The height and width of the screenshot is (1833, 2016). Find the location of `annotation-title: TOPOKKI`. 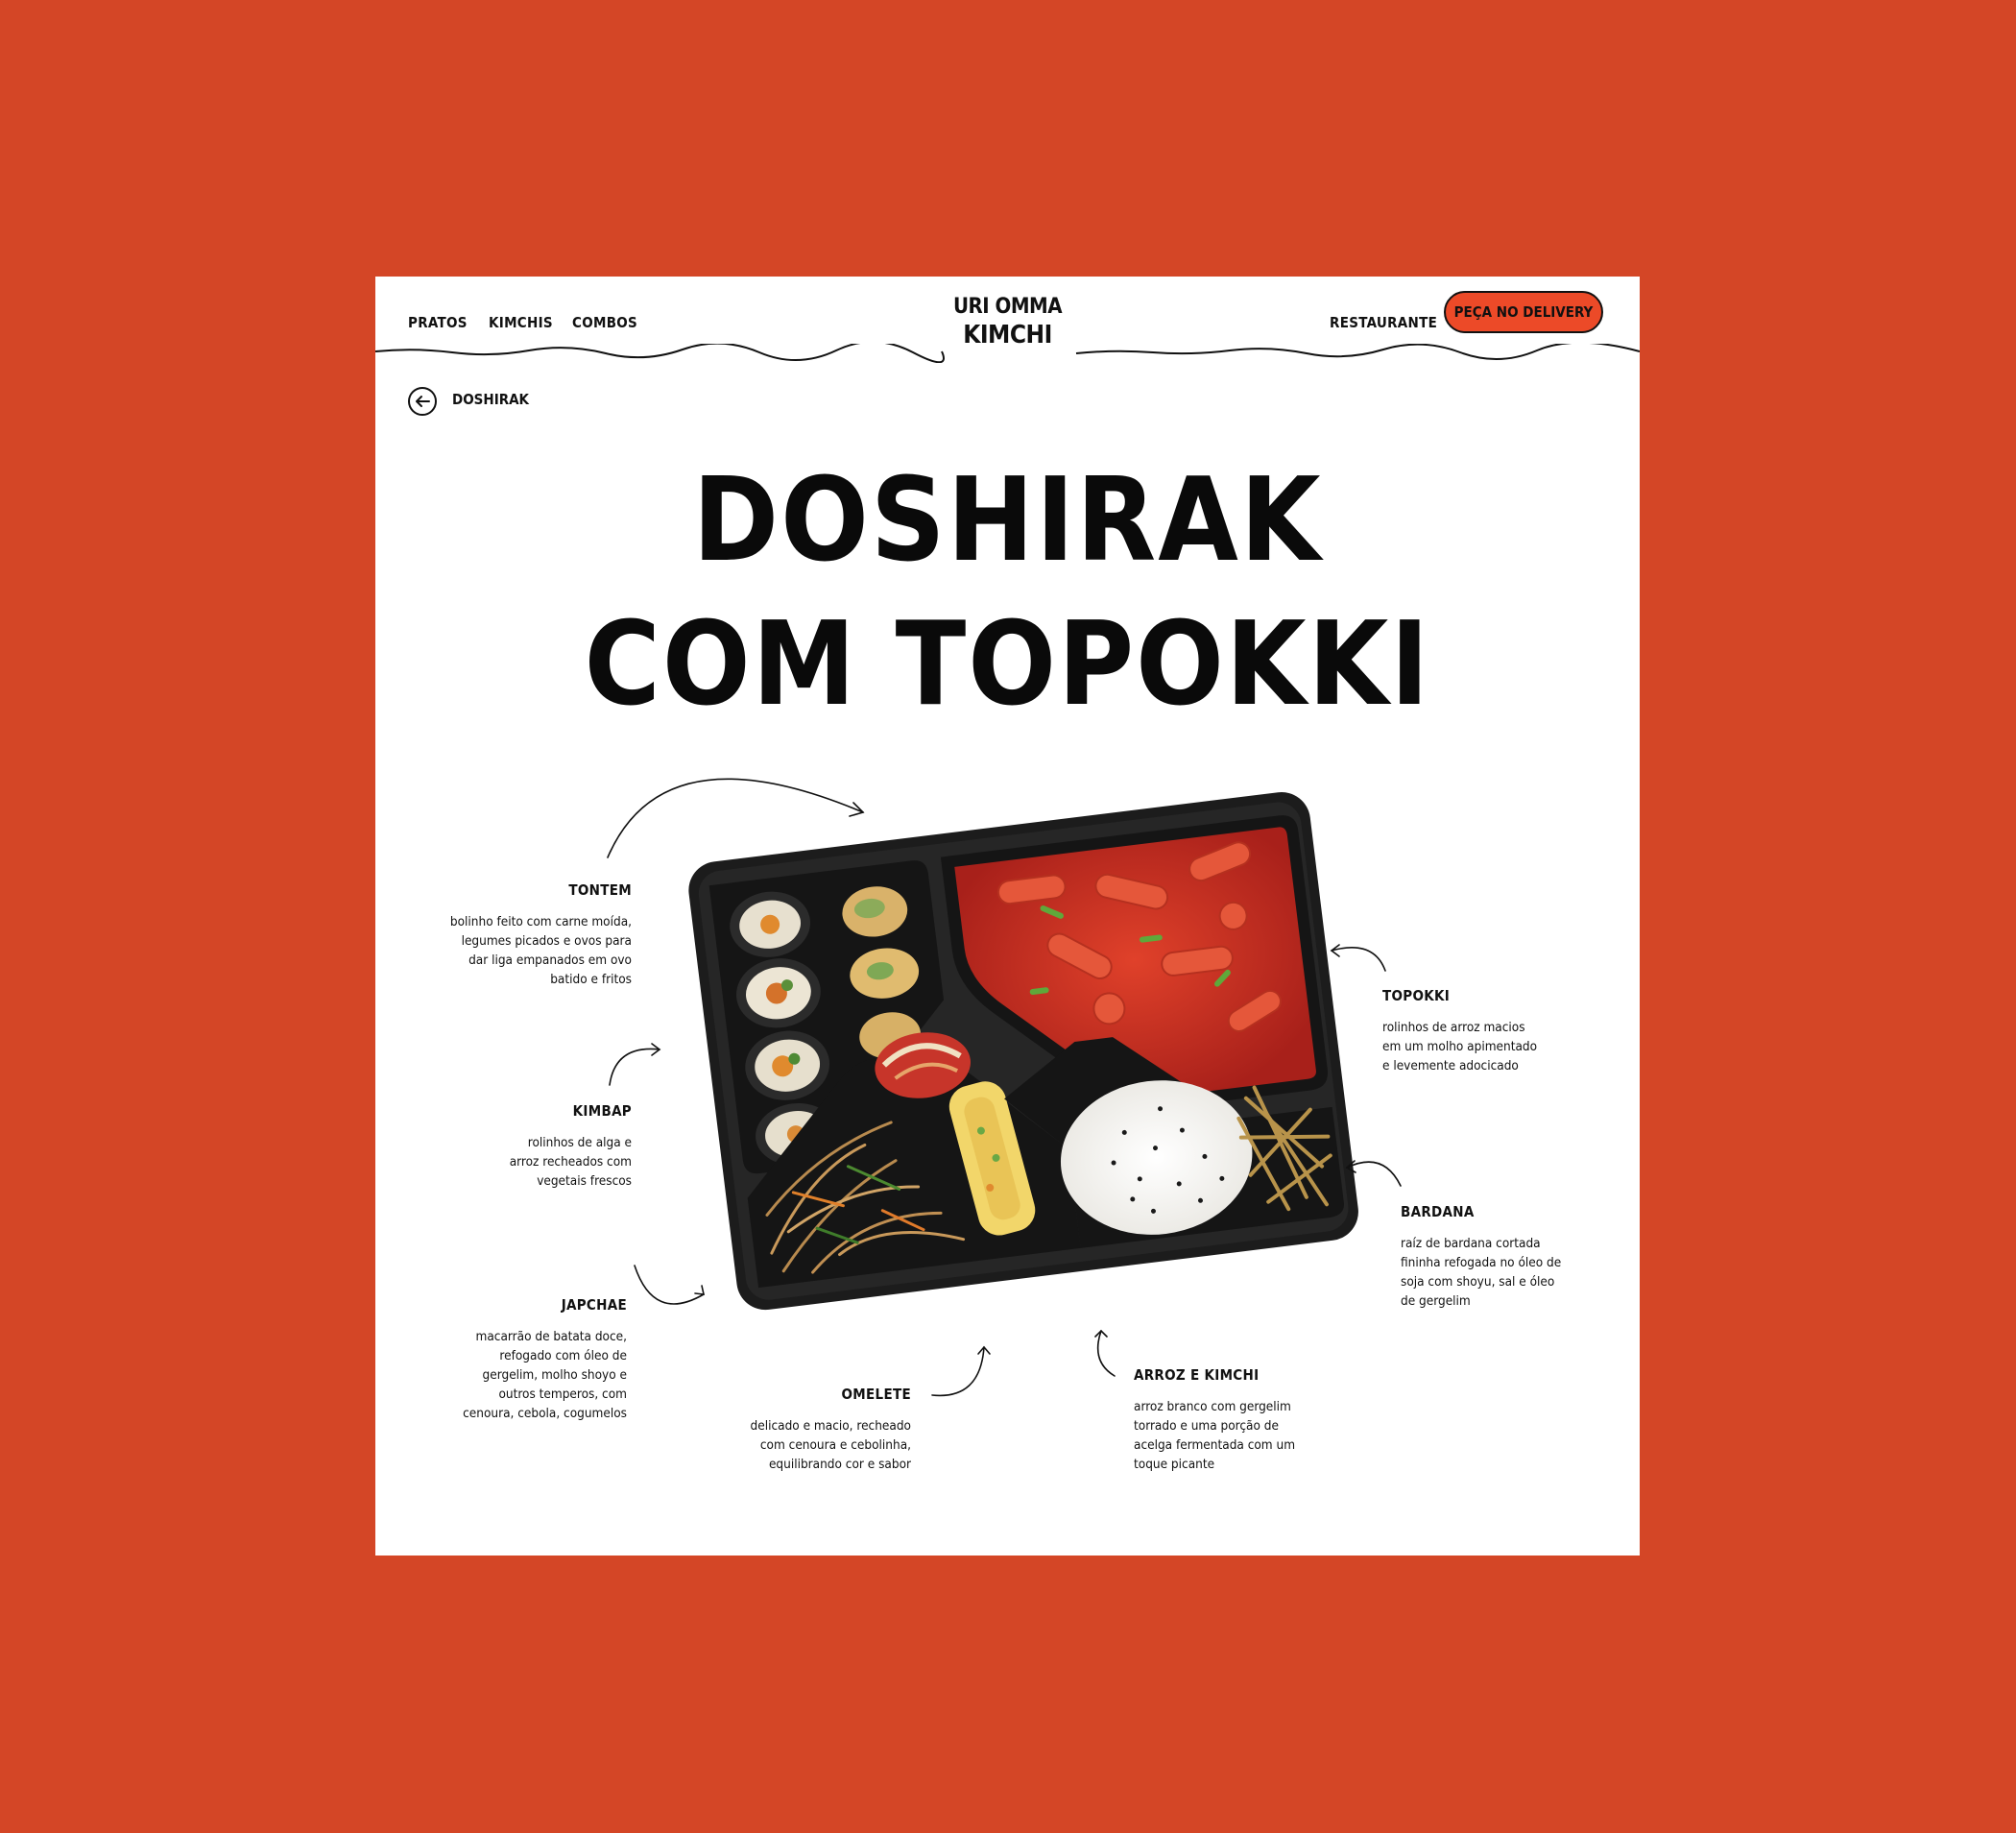

annotation-title: TOPOKKI is located at coordinates (1416, 995).